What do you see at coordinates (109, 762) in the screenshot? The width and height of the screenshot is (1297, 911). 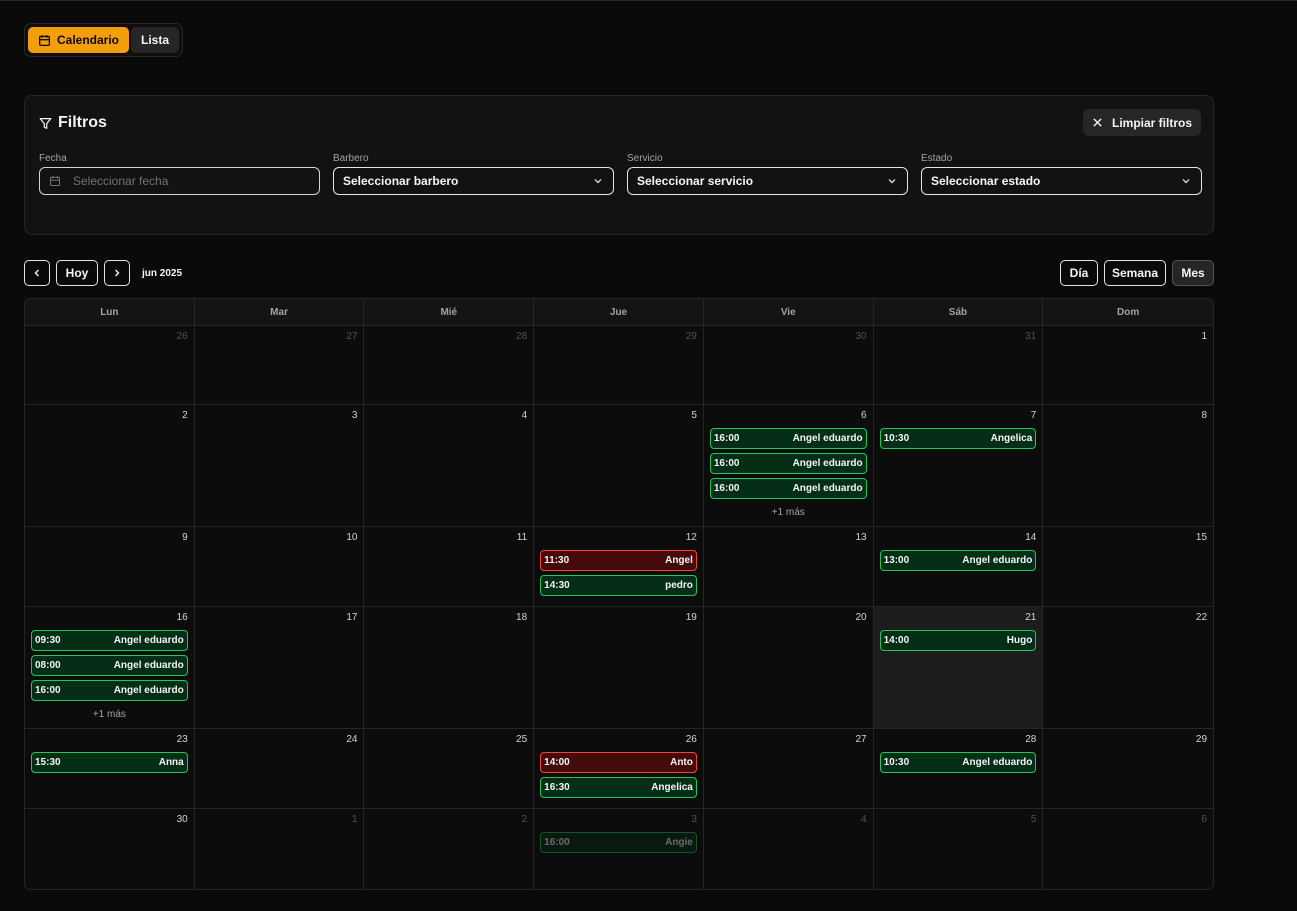 I see `appointment-event: 15:30 Anna` at bounding box center [109, 762].